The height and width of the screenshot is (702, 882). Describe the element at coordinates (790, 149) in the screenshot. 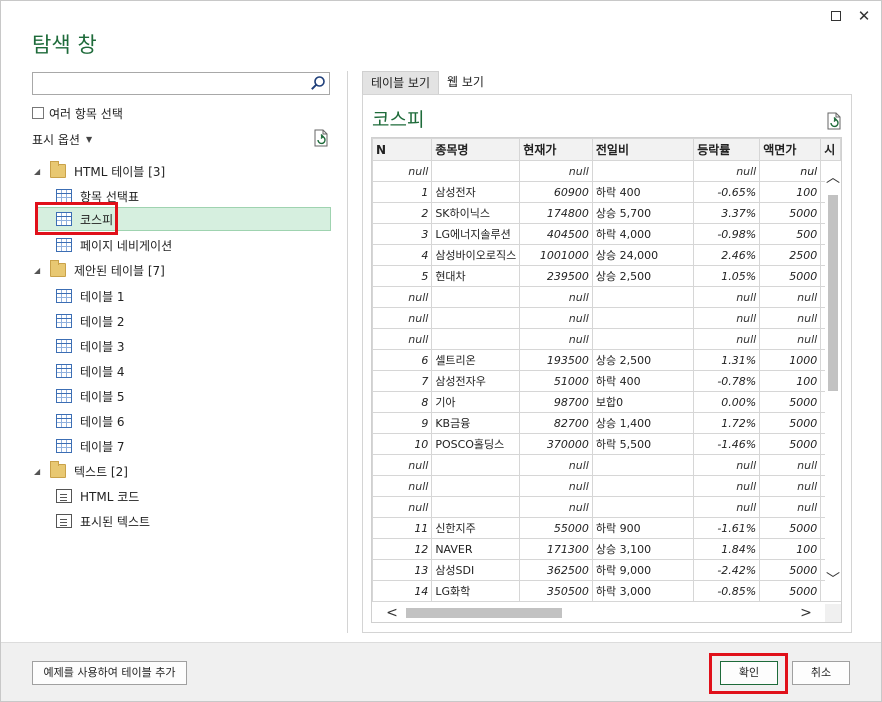

I see `column-header: 액면가` at that location.